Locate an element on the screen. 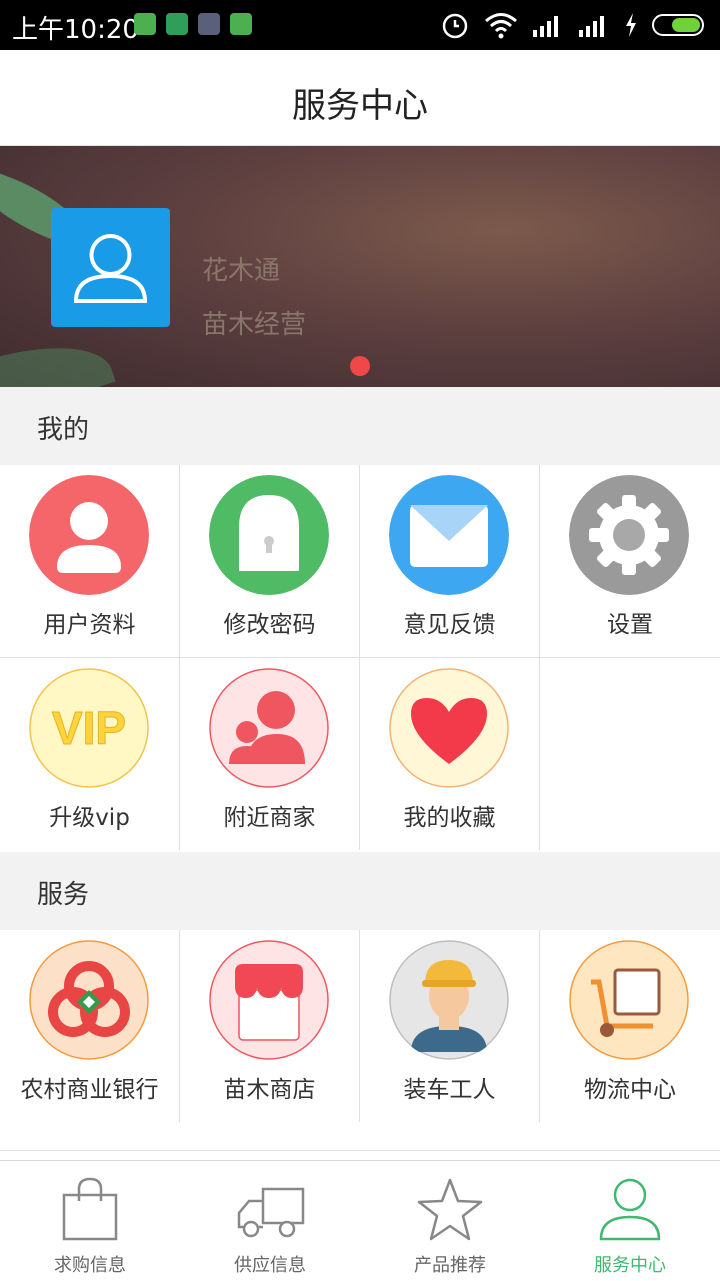 Image resolution: width=720 pixels, height=1281 pixels. grid-item-label: 修改密码 is located at coordinates (269, 625).